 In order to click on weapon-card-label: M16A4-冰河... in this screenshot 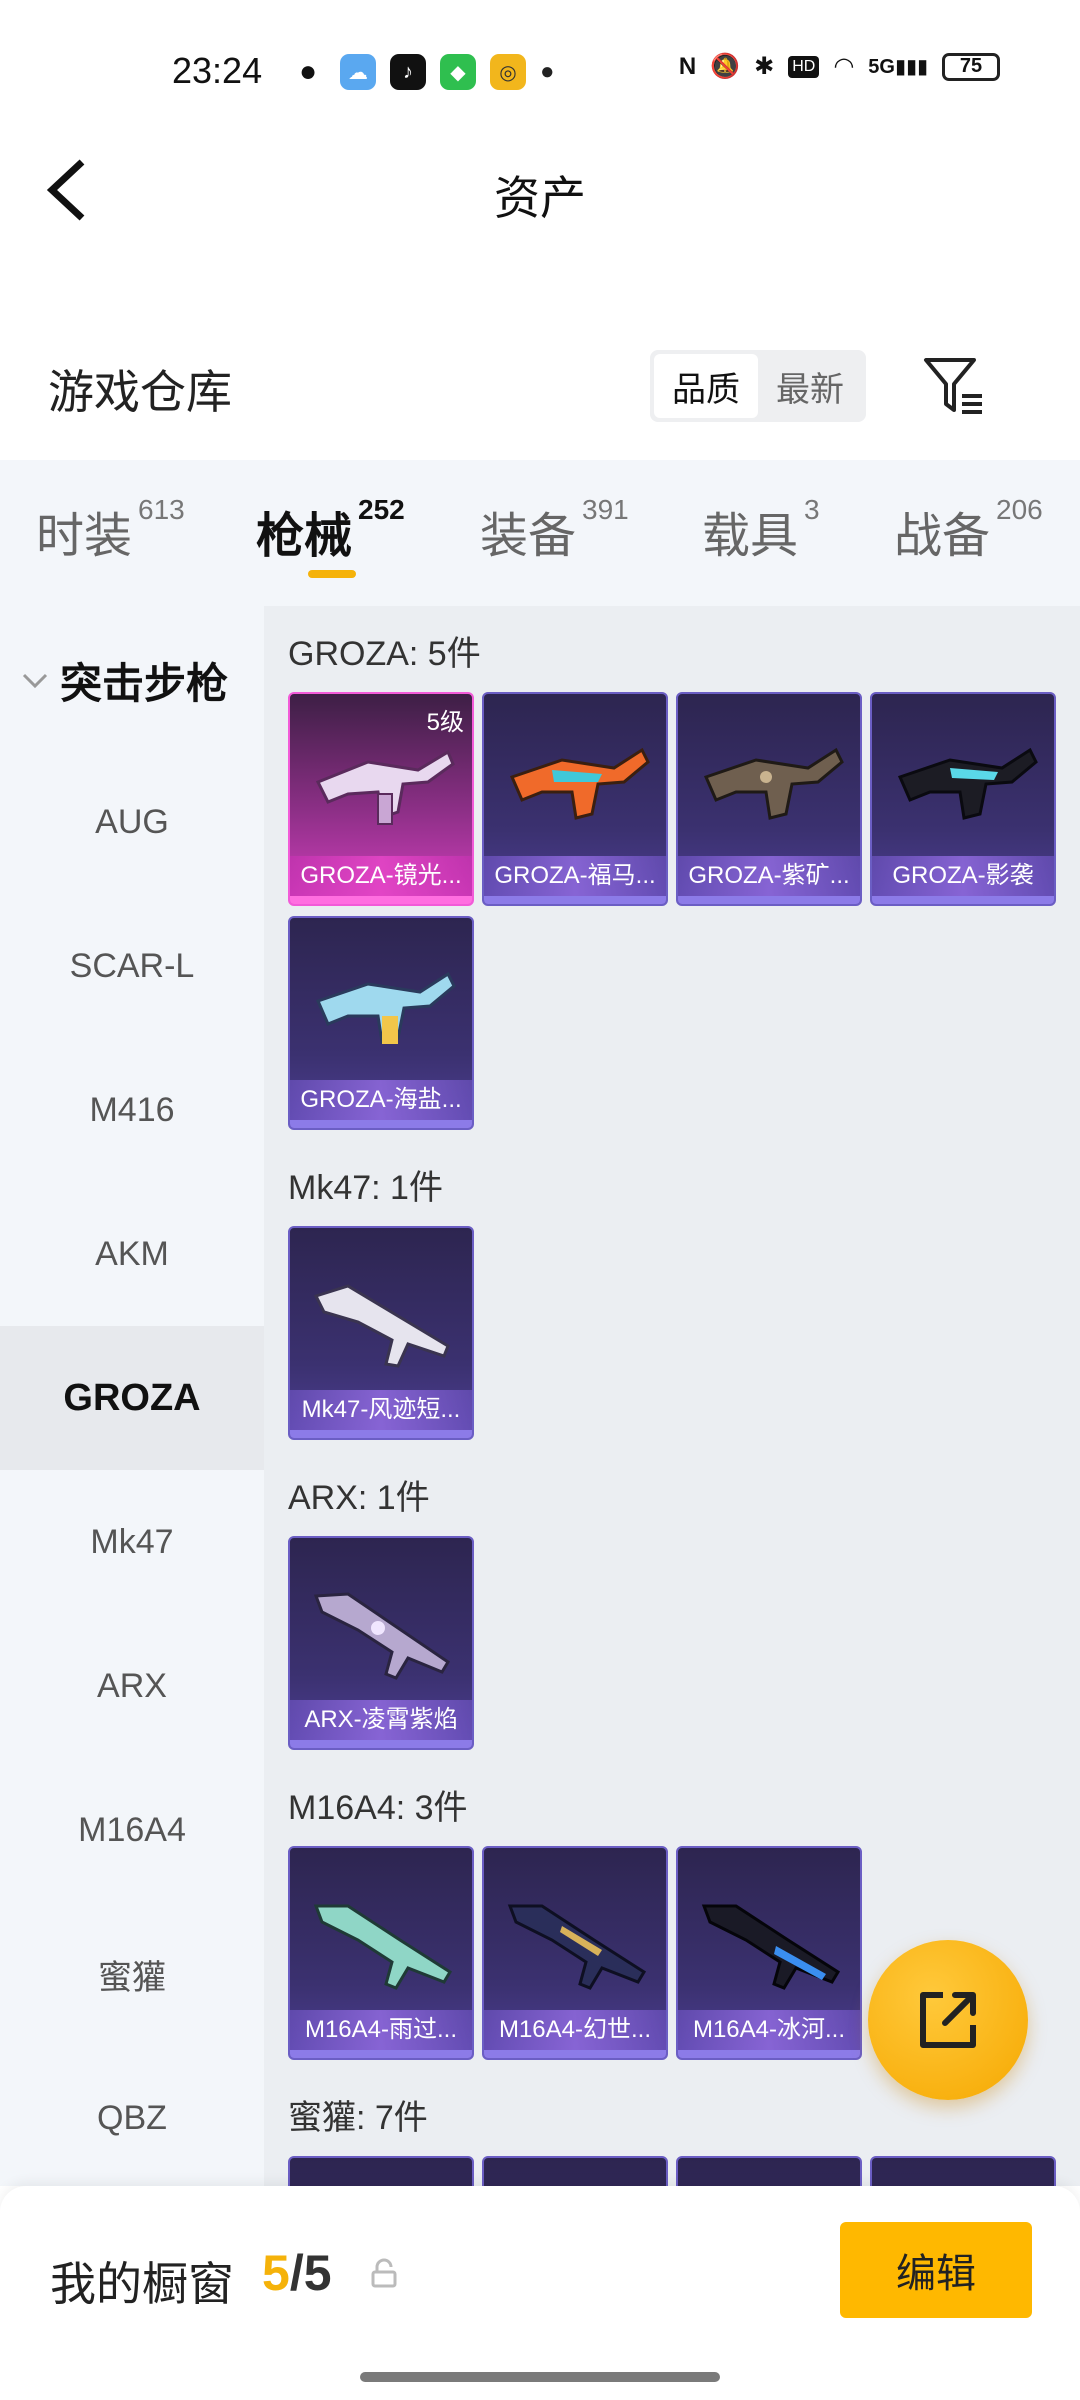, I will do `click(769, 2030)`.